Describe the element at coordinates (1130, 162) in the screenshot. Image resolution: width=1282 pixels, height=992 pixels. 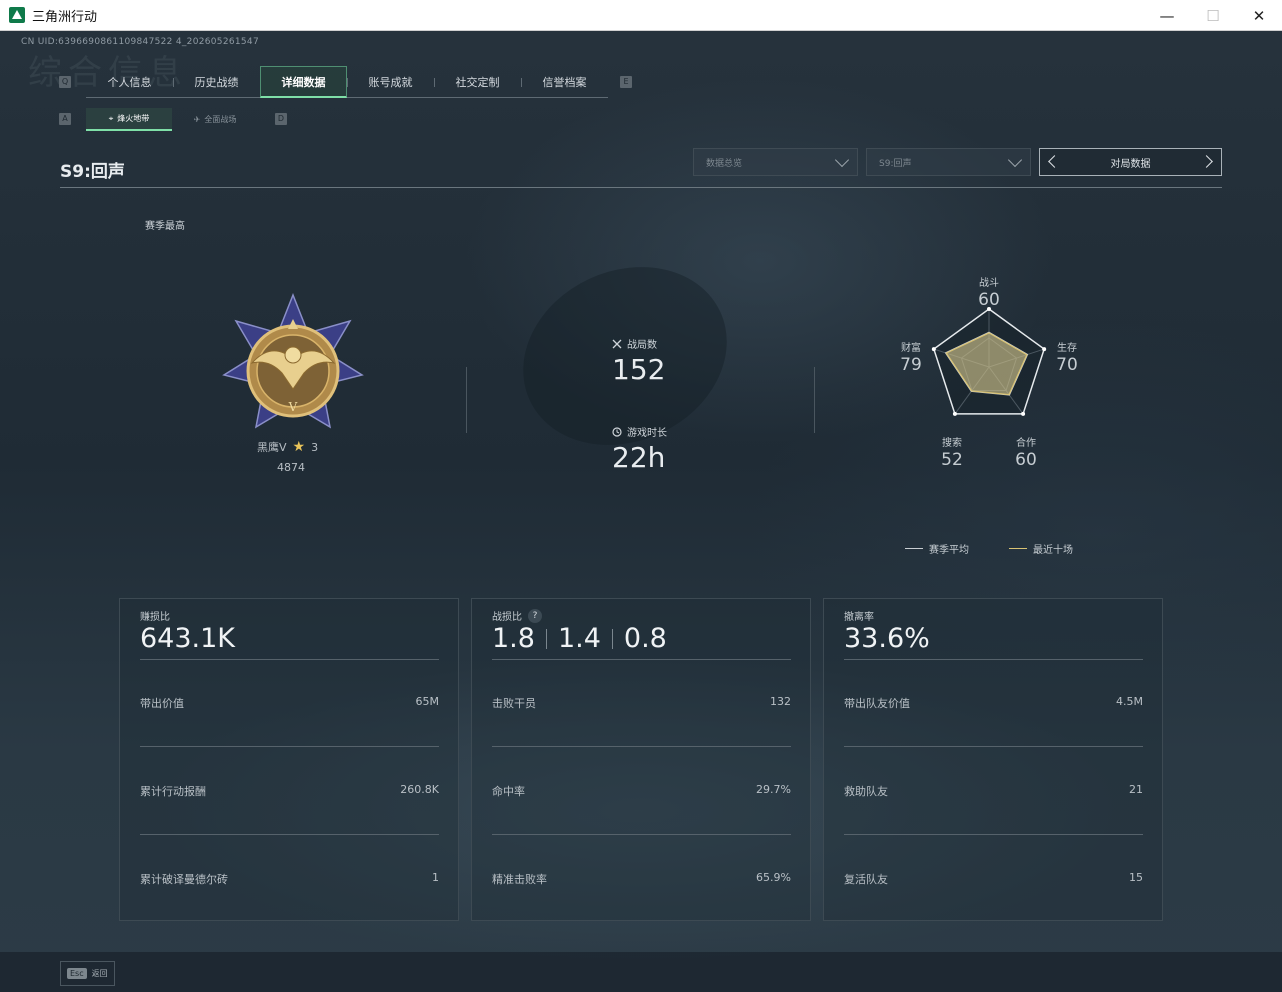
I see `match-data-button: 对局数据` at that location.